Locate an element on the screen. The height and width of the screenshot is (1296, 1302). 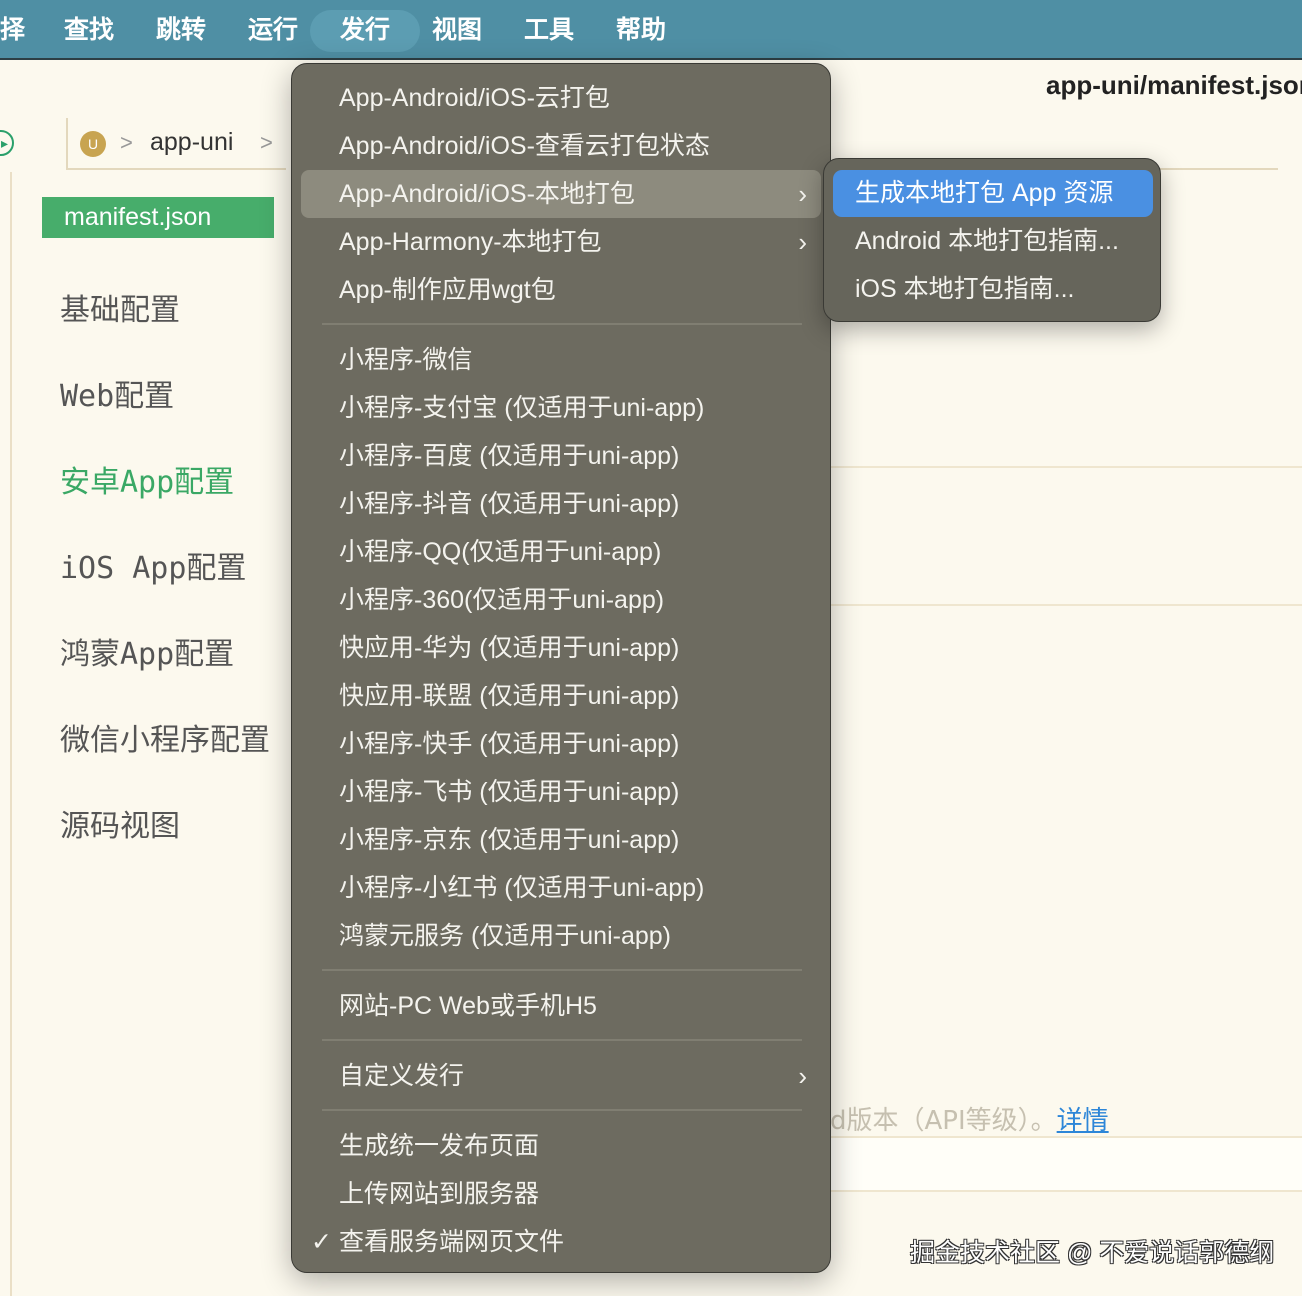
menubar-item-publish: 发行 is located at coordinates (365, 31).